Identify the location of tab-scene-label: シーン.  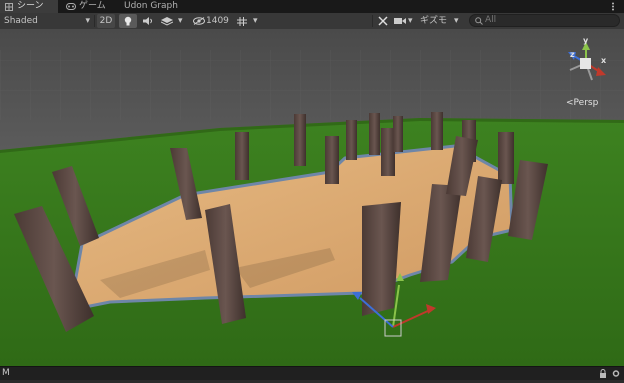
(30, 6).